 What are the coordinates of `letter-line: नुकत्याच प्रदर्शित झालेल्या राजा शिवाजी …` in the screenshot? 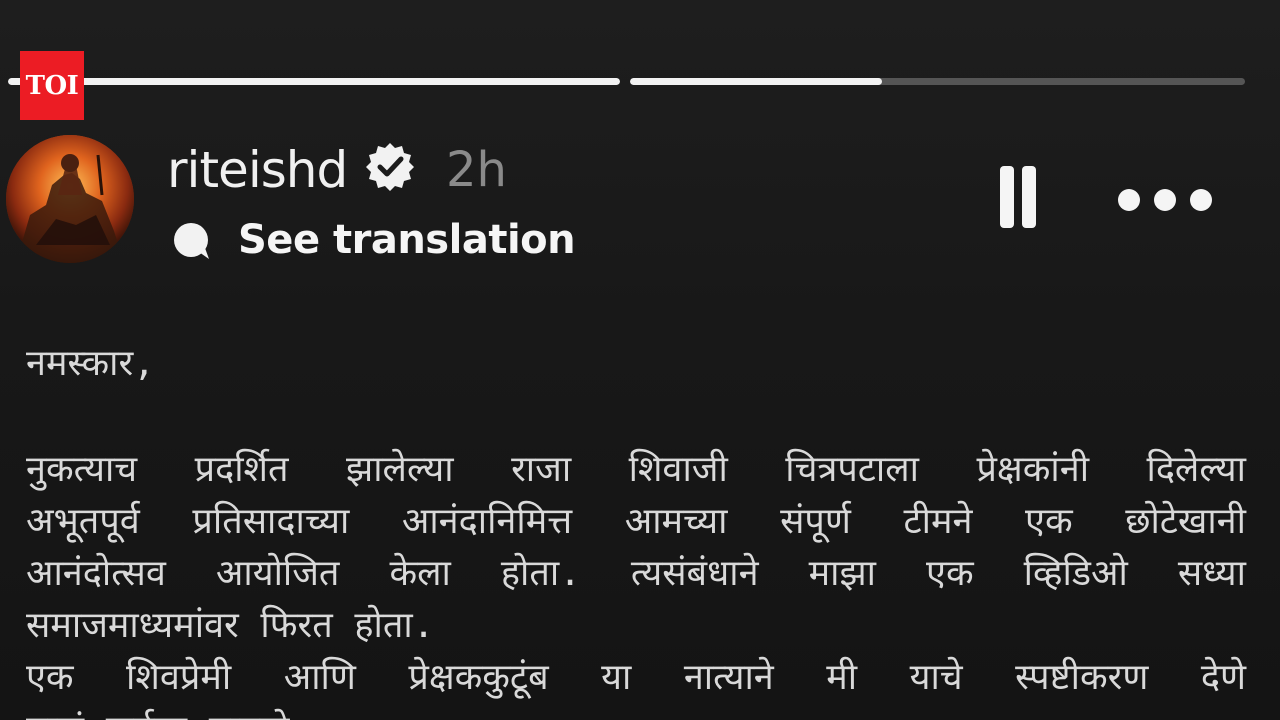 It's located at (636, 469).